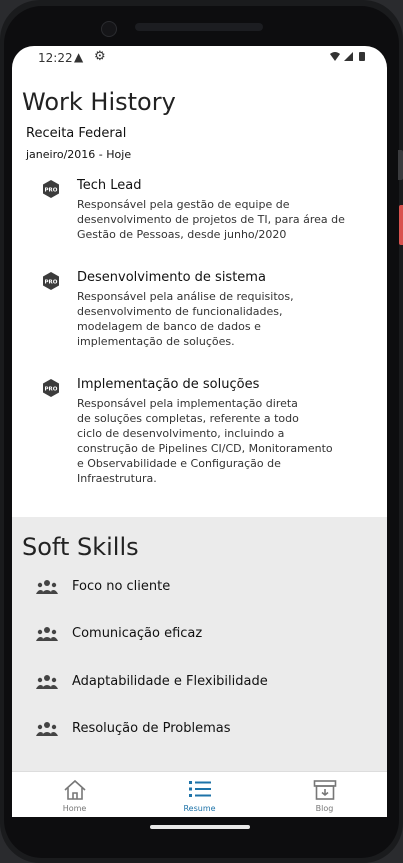 This screenshot has height=863, width=403. I want to click on skill-item: Foco no cliente, so click(201, 589).